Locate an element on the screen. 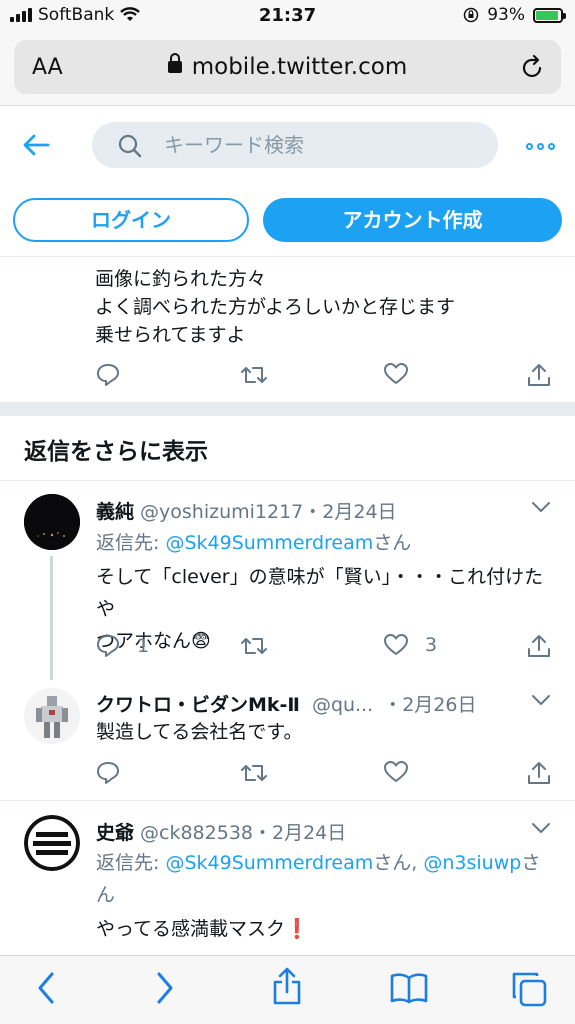 The height and width of the screenshot is (1024, 575). like-button: 3 is located at coordinates (410, 645).